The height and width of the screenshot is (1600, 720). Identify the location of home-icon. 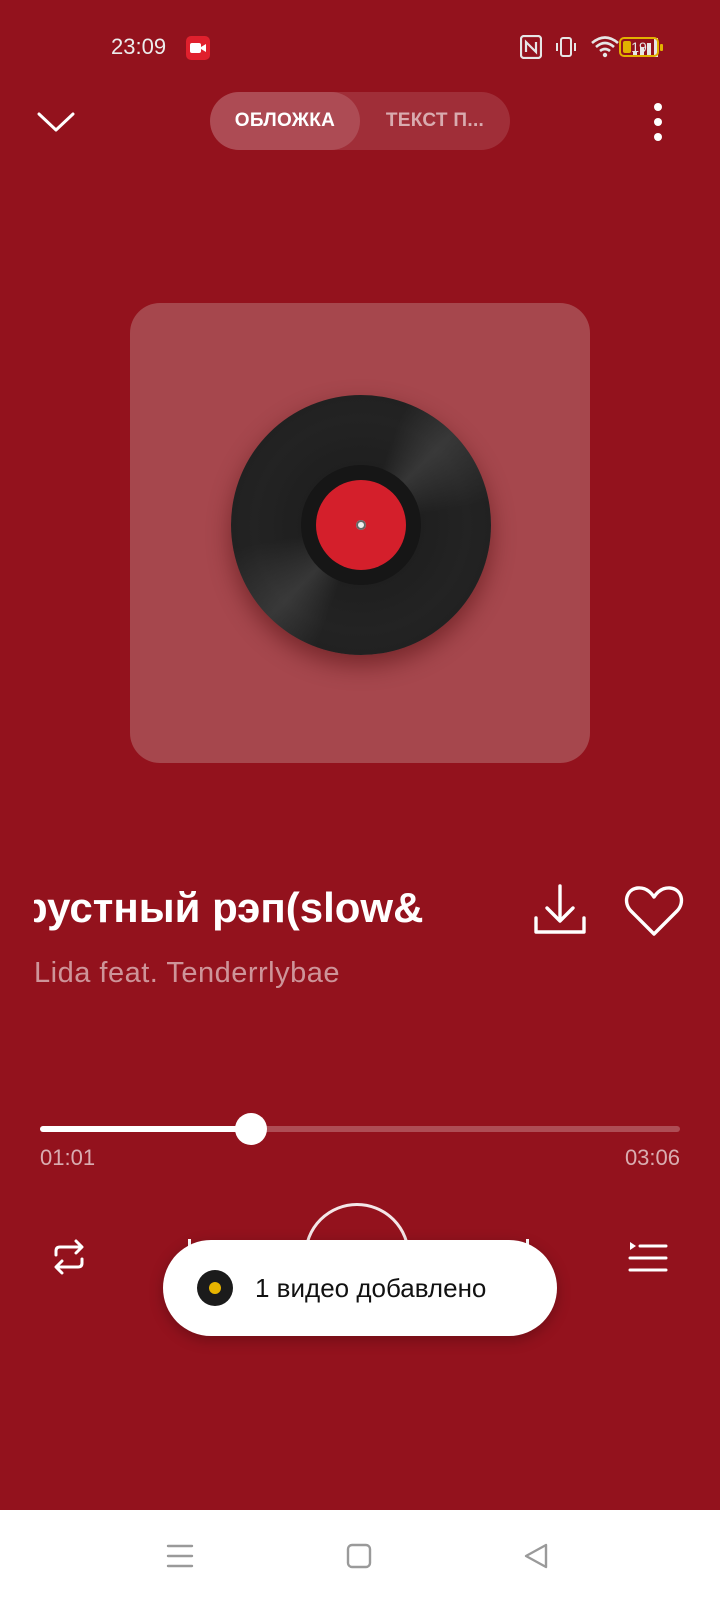
(359, 1556).